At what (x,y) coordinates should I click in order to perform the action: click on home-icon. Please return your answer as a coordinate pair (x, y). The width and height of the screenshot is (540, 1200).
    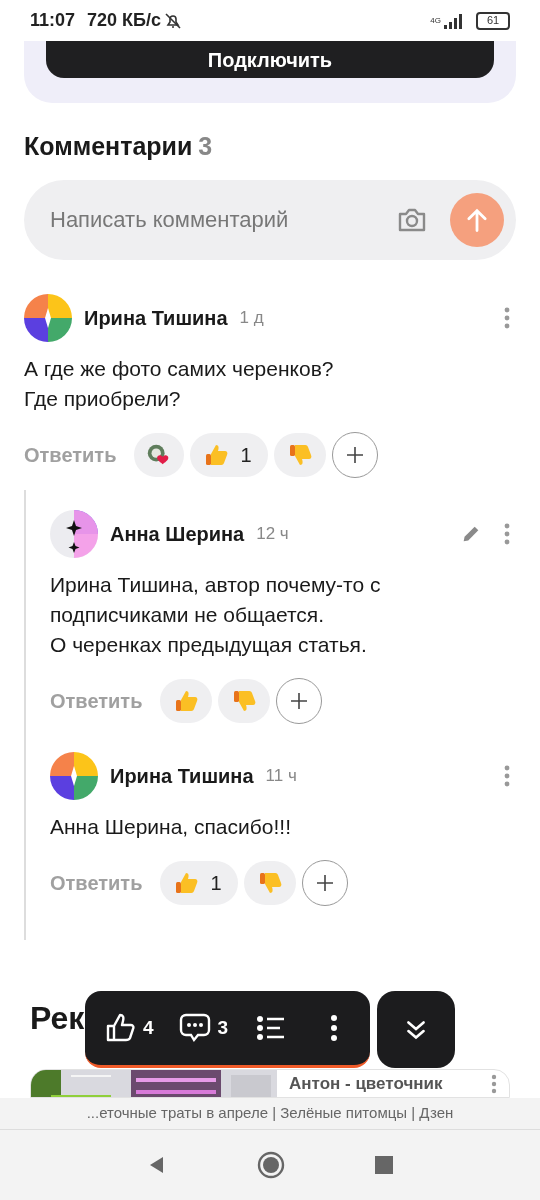
    Looking at the image, I should click on (271, 1165).